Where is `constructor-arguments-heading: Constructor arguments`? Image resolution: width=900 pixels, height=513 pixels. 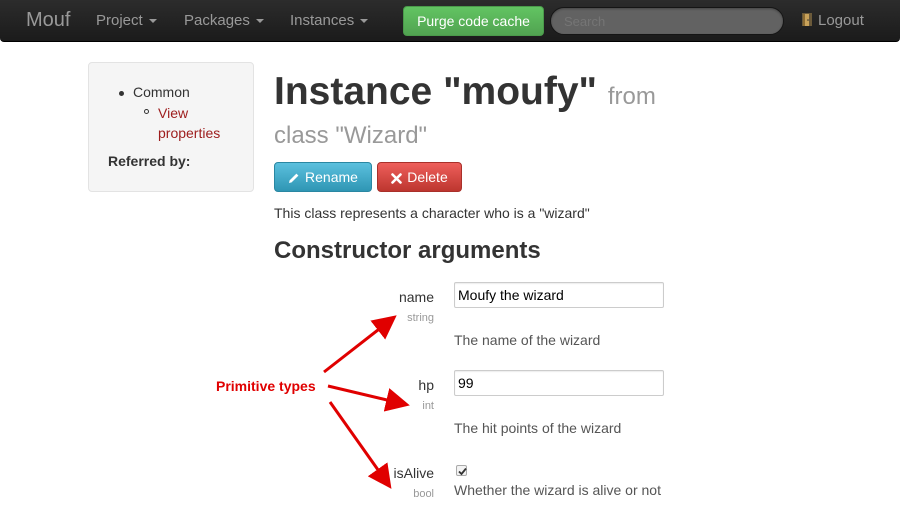
constructor-arguments-heading: Constructor arguments is located at coordinates (407, 250).